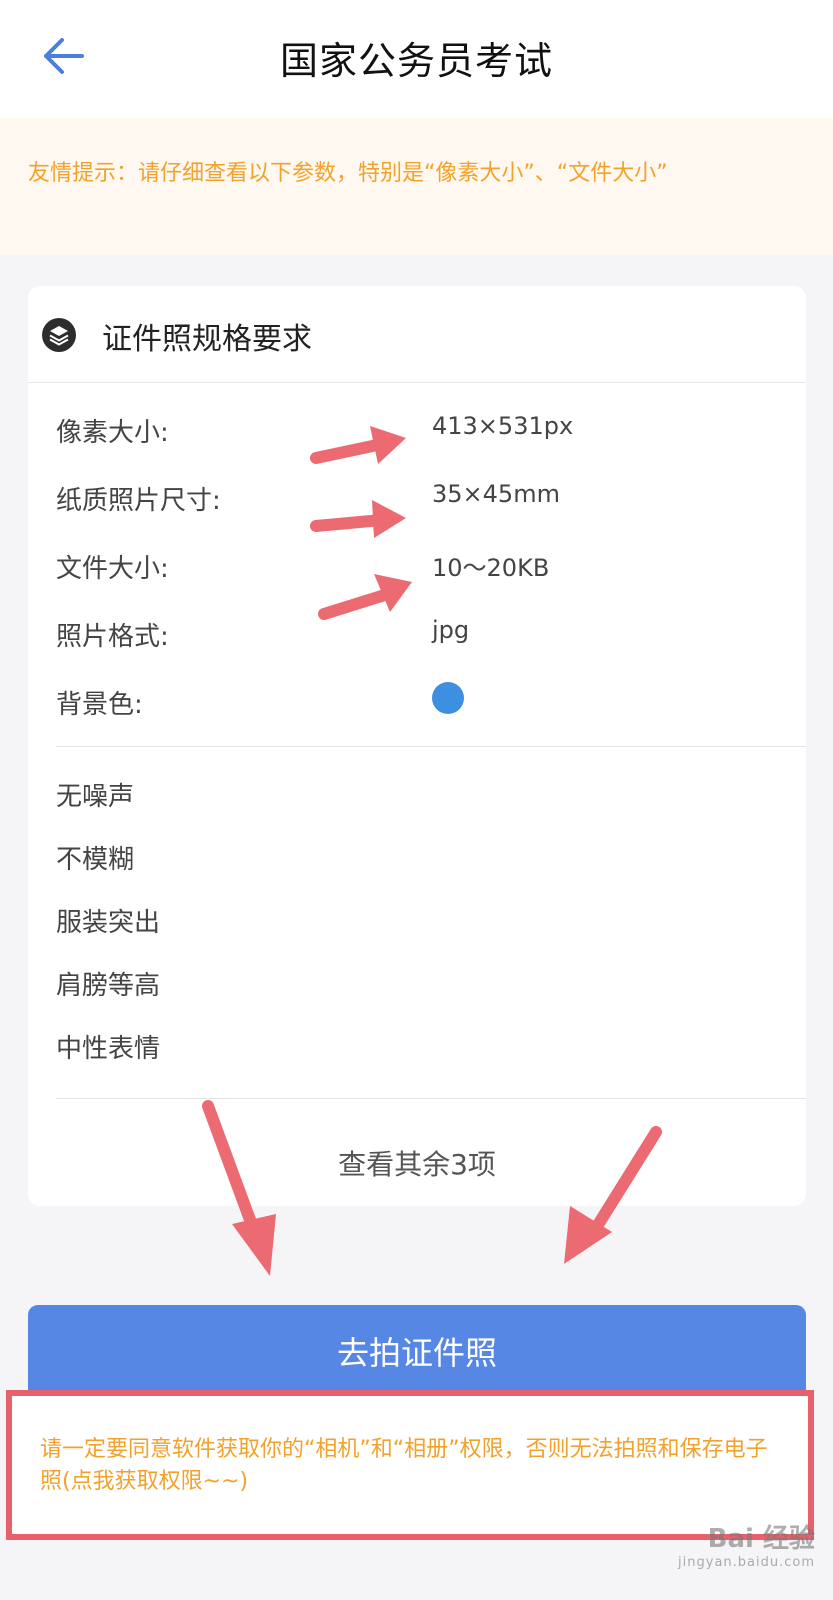 Image resolution: width=833 pixels, height=1600 pixels. What do you see at coordinates (417, 1353) in the screenshot?
I see `take-id-photo-button: 去拍证件照` at bounding box center [417, 1353].